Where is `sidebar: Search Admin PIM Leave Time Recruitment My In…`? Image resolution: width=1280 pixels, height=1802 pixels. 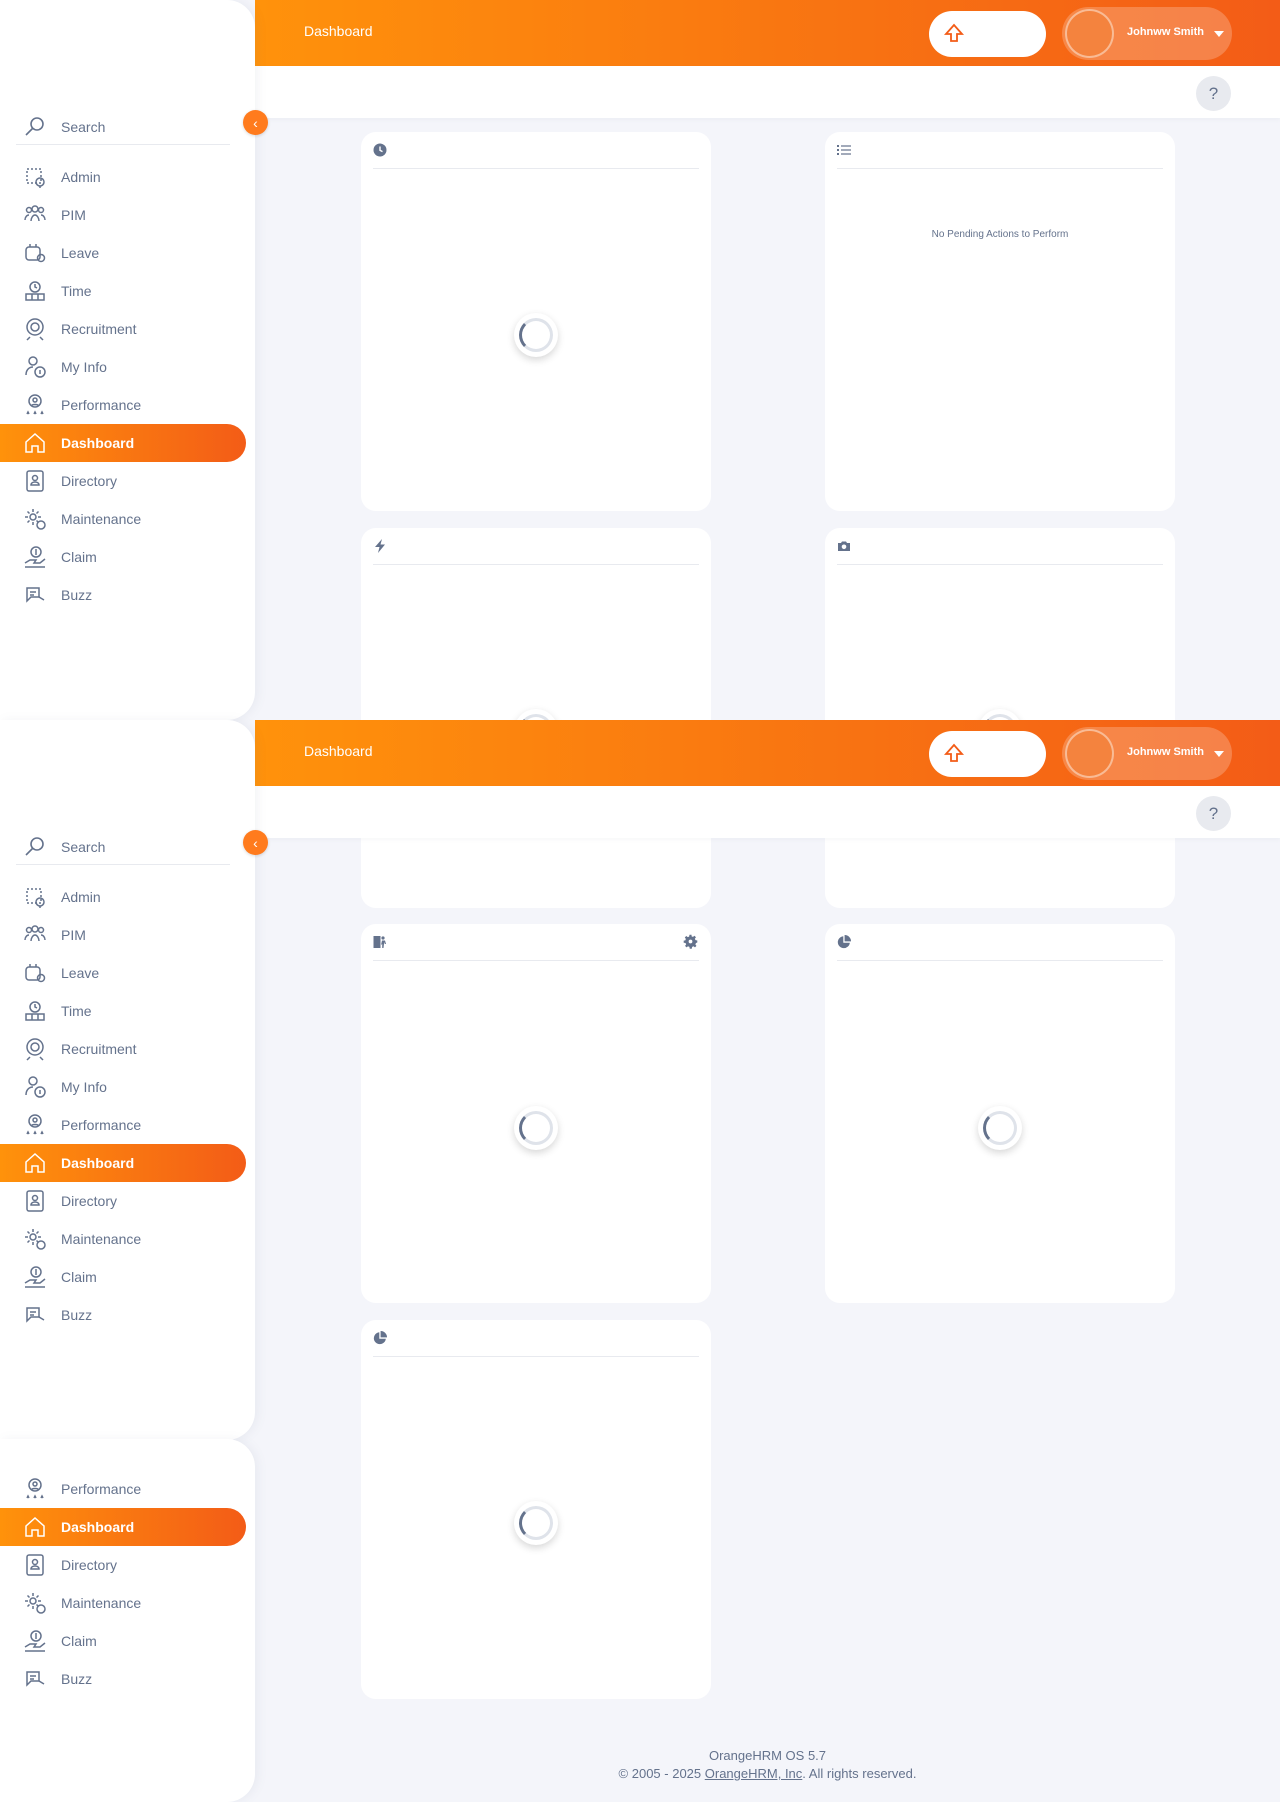
sidebar: Search Admin PIM Leave Time Recruitment My In… is located at coordinates (127, 360).